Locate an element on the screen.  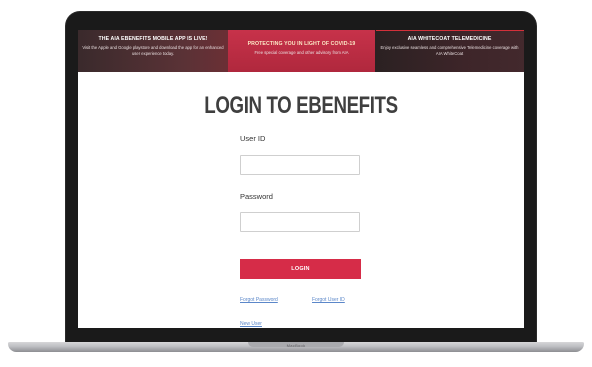
new-user-link: New User is located at coordinates (251, 324).